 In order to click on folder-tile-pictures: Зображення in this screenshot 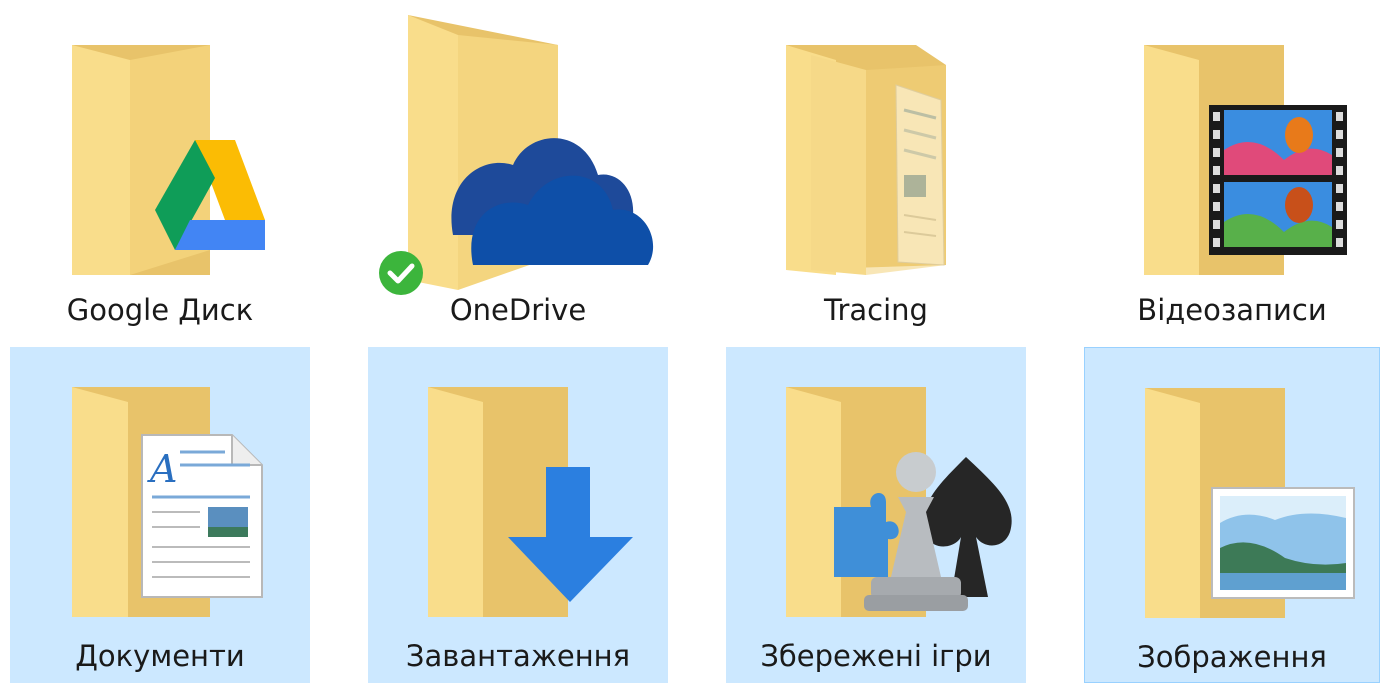, I will do `click(1232, 515)`.